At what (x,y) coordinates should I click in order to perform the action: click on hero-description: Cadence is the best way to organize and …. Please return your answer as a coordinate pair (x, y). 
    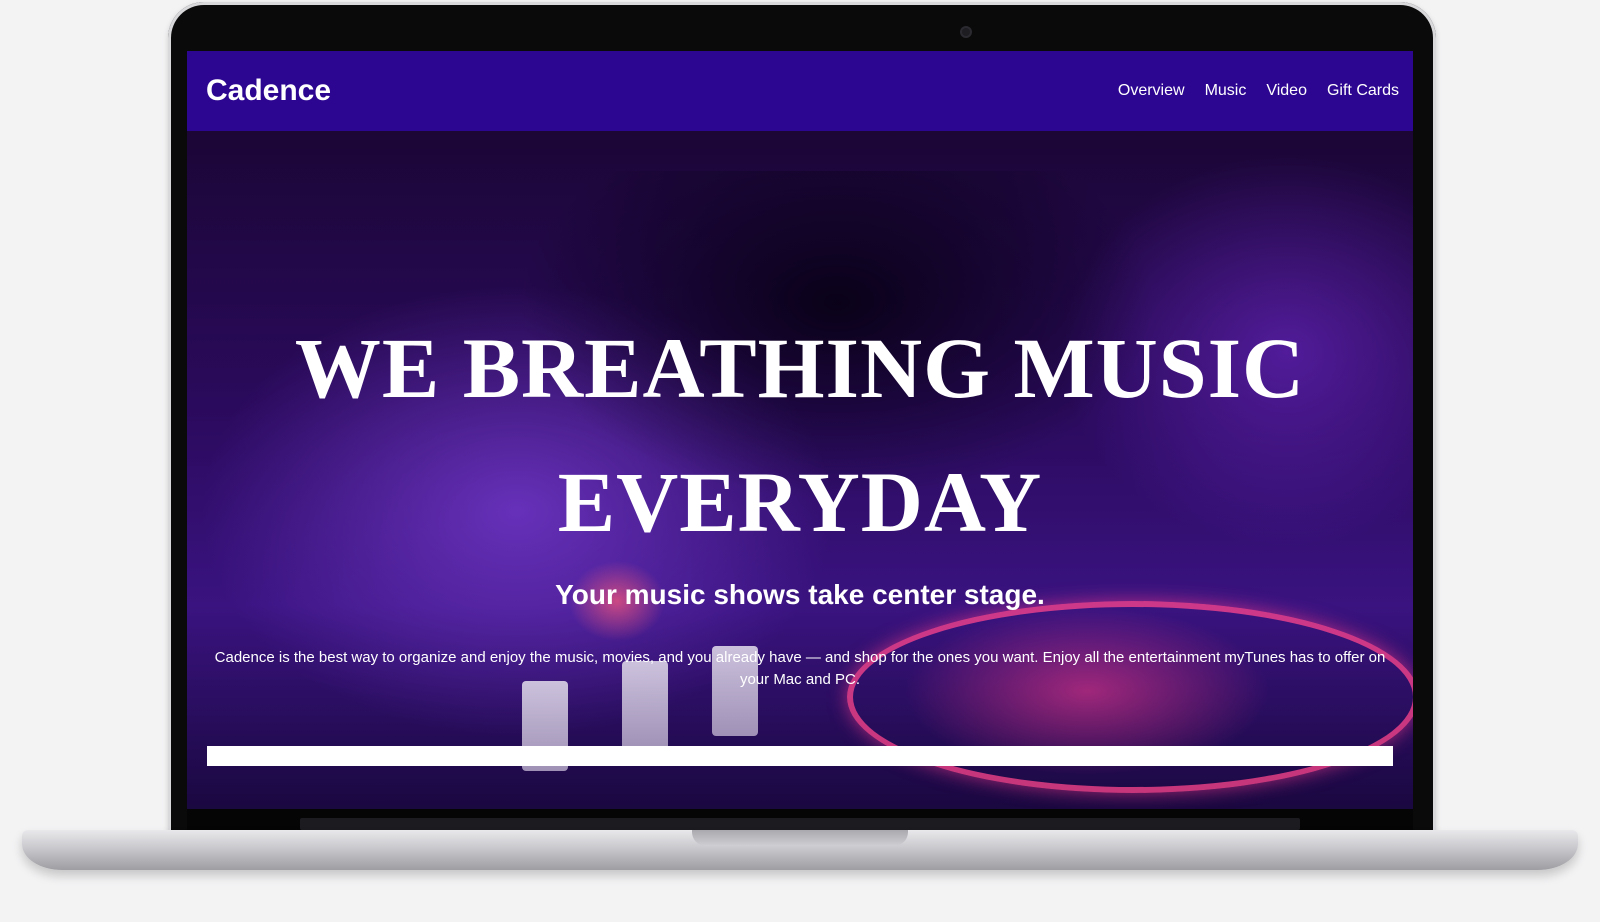
    Looking at the image, I should click on (800, 668).